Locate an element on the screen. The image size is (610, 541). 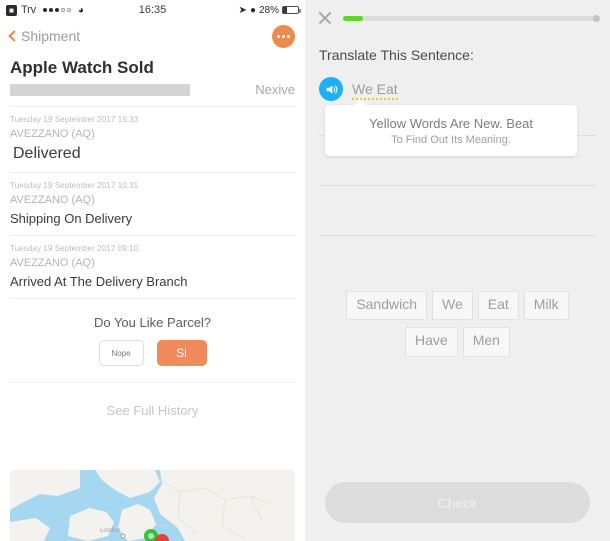
back-button-label: Shipment is located at coordinates (51, 36).